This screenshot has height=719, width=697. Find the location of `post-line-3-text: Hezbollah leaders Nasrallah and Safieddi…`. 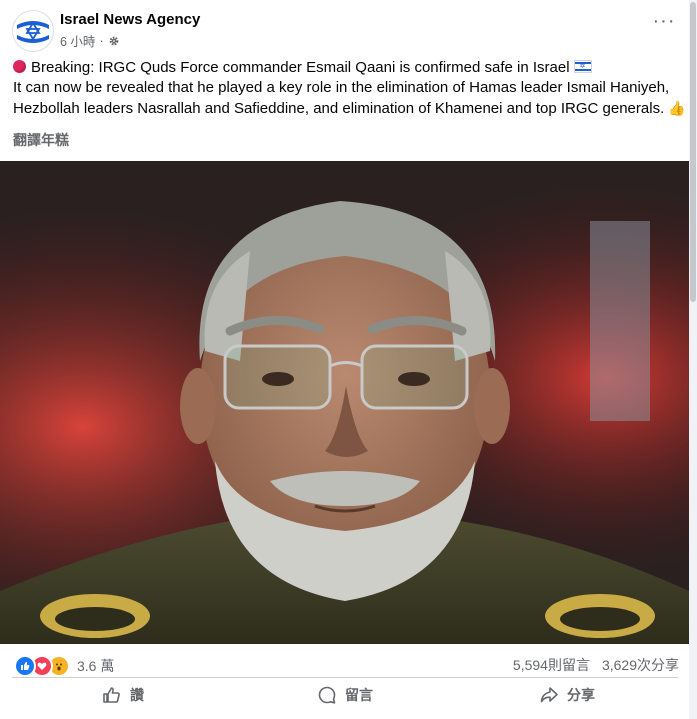

post-line-3-text: Hezbollah leaders Nasrallah and Safieddi… is located at coordinates (339, 108).